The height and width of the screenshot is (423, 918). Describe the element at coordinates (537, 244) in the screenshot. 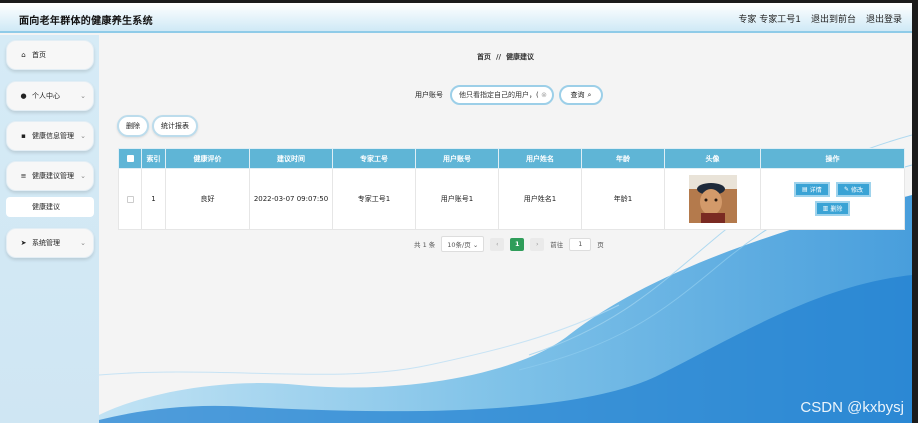

I see `next-page-button: ›` at that location.